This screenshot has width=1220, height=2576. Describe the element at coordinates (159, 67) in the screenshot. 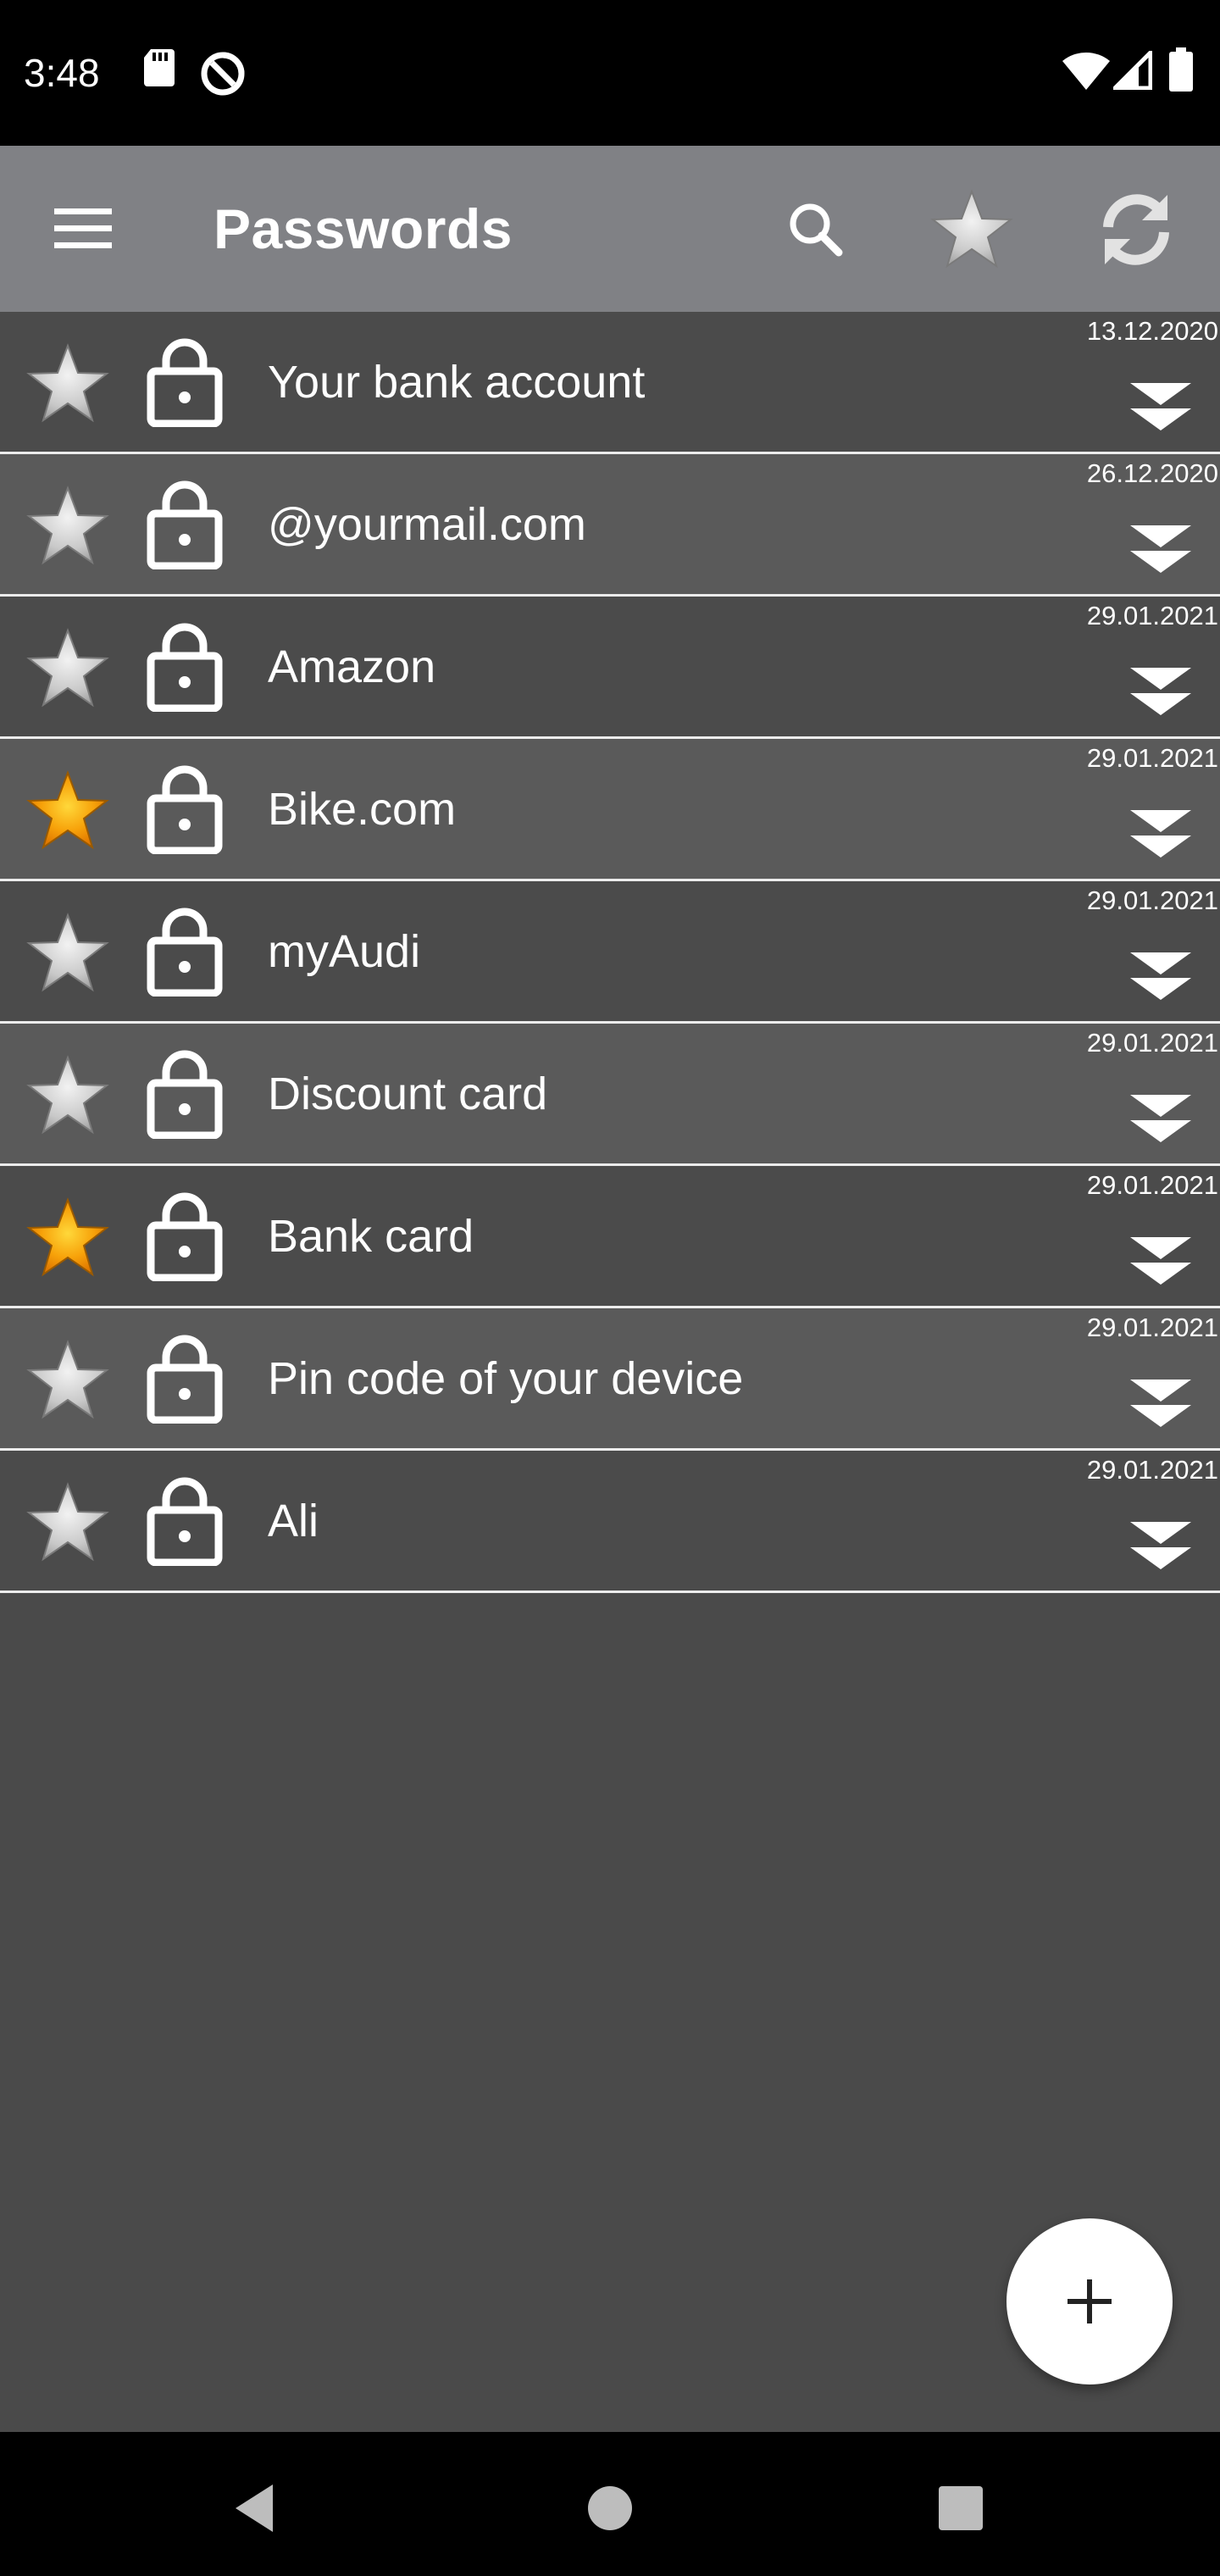

I see `sd-card-icon` at that location.